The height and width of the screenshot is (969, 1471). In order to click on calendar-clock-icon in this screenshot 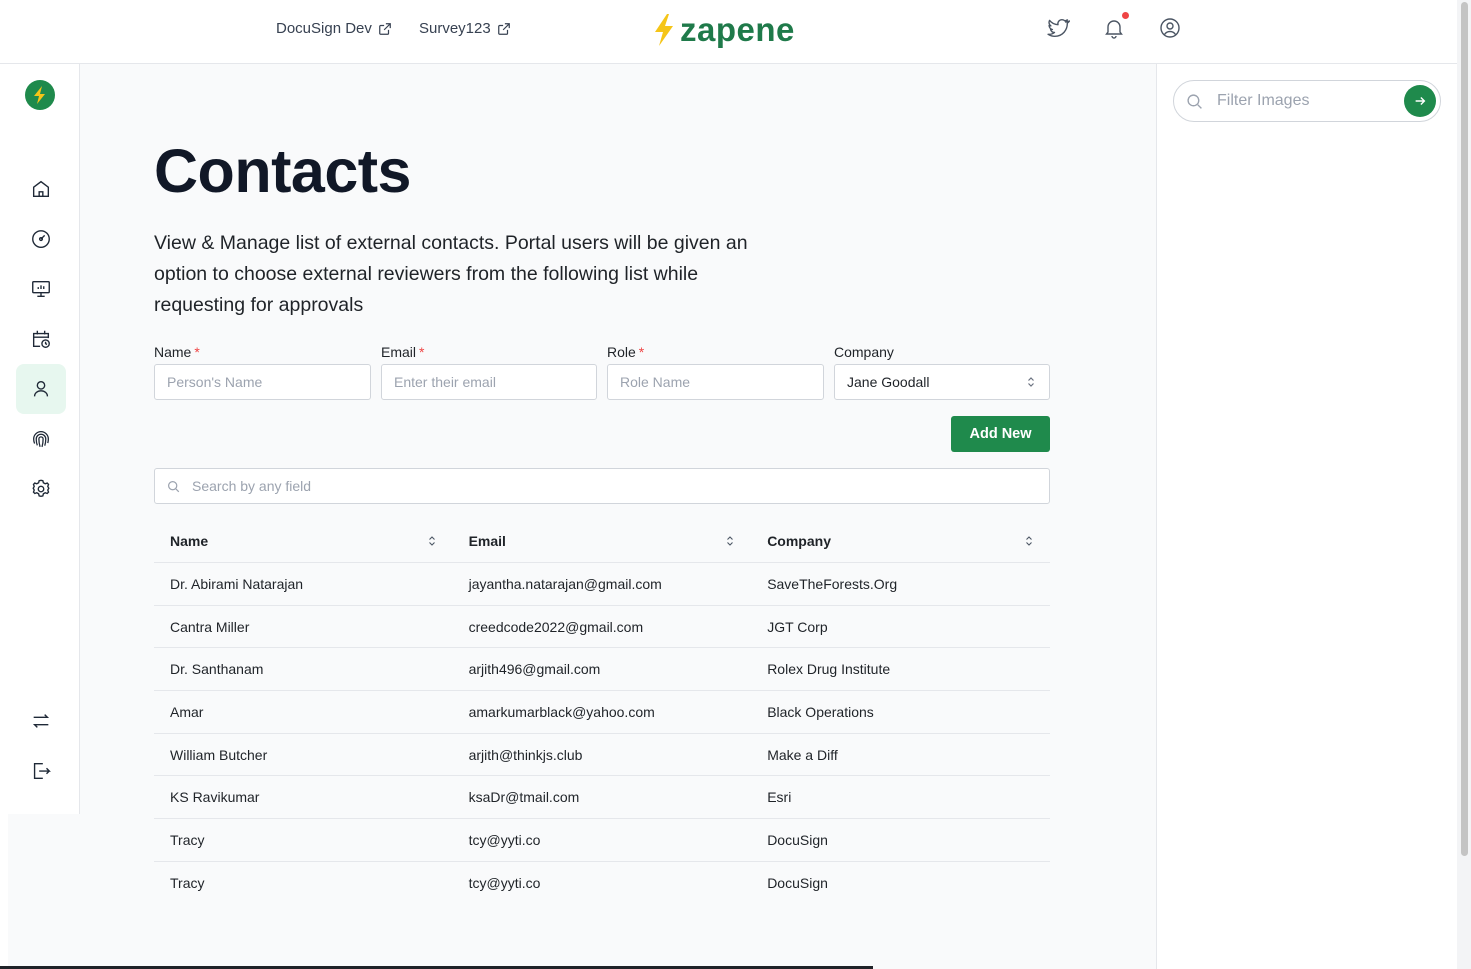, I will do `click(41, 339)`.